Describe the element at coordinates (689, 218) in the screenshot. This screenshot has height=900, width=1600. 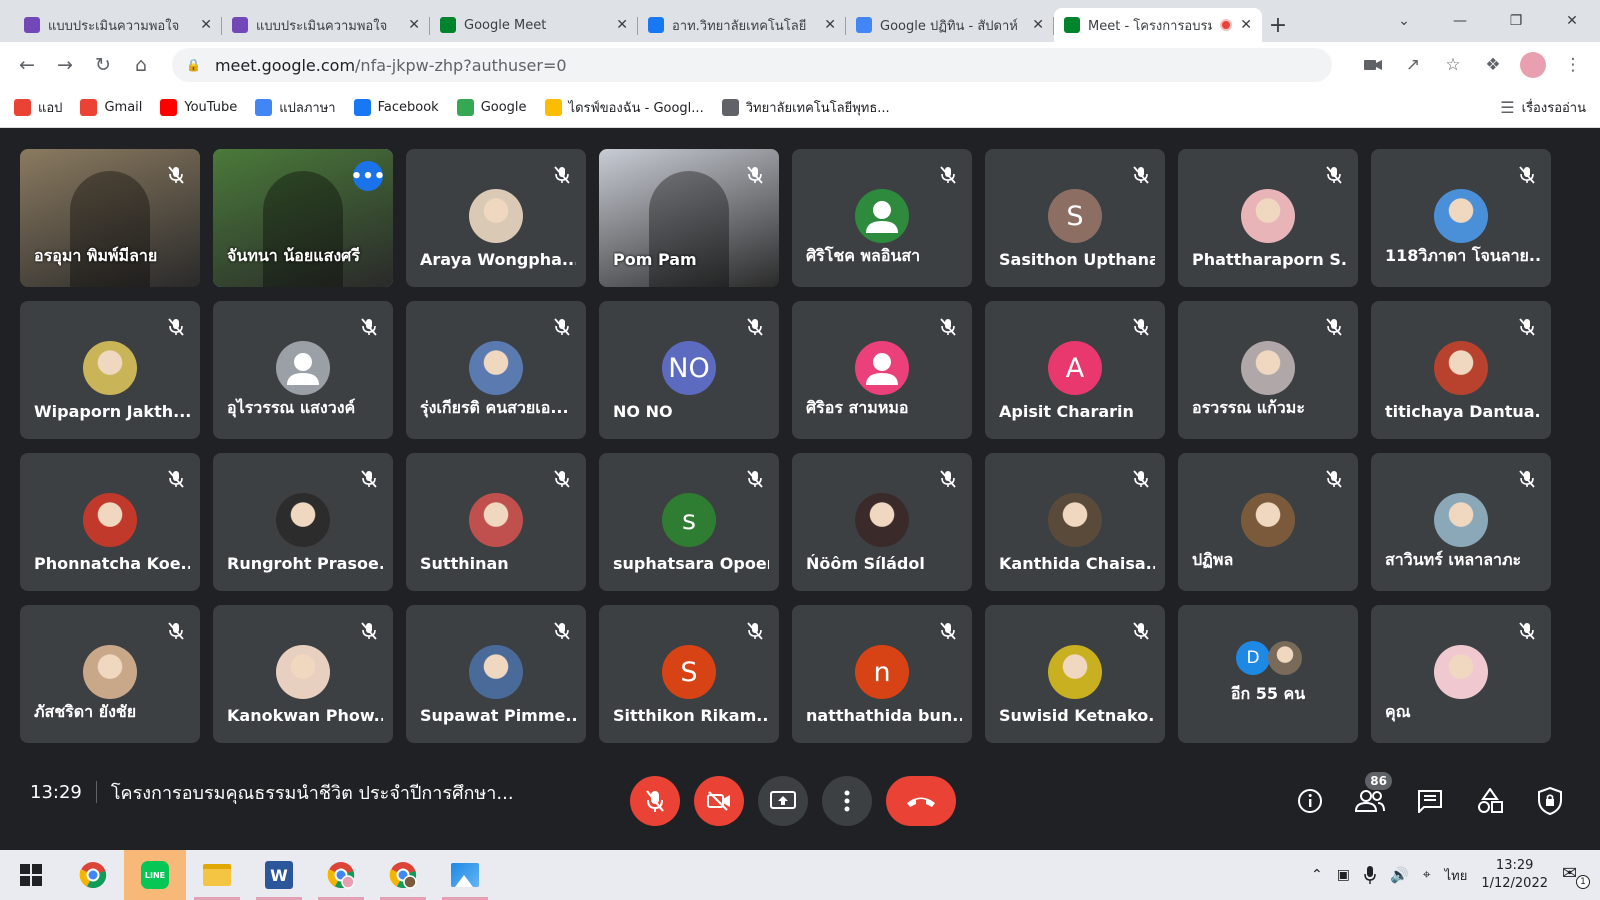
I see `participant-tile: Pom Pam` at that location.